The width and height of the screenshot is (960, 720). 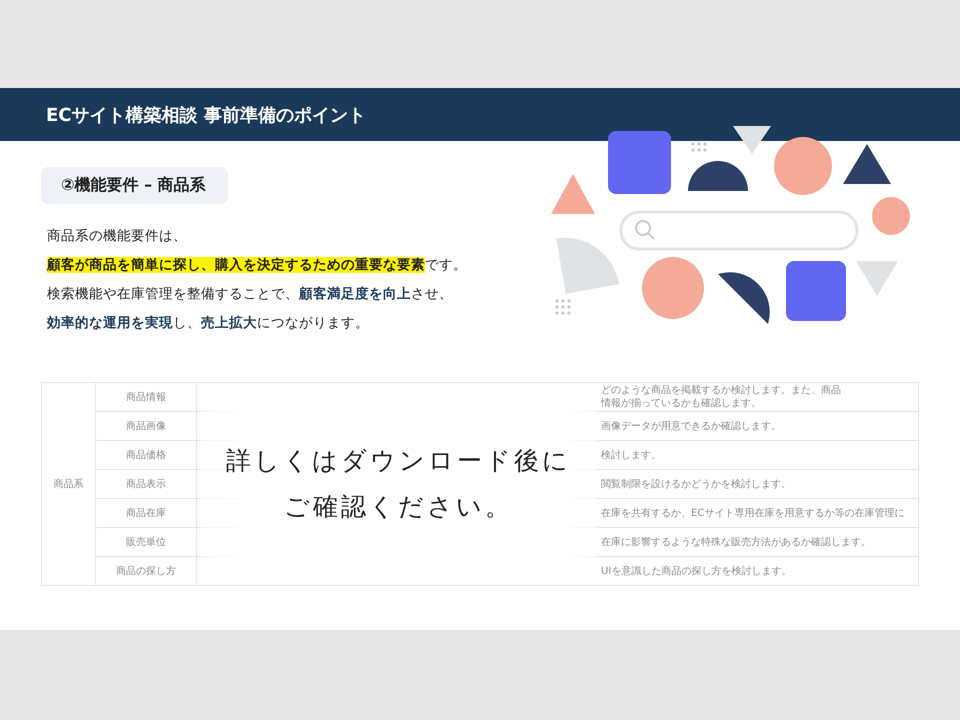 I want to click on body-text: 検索機能や在庫管理を整備することで、顧客満足度を向上させ、, so click(x=250, y=294).